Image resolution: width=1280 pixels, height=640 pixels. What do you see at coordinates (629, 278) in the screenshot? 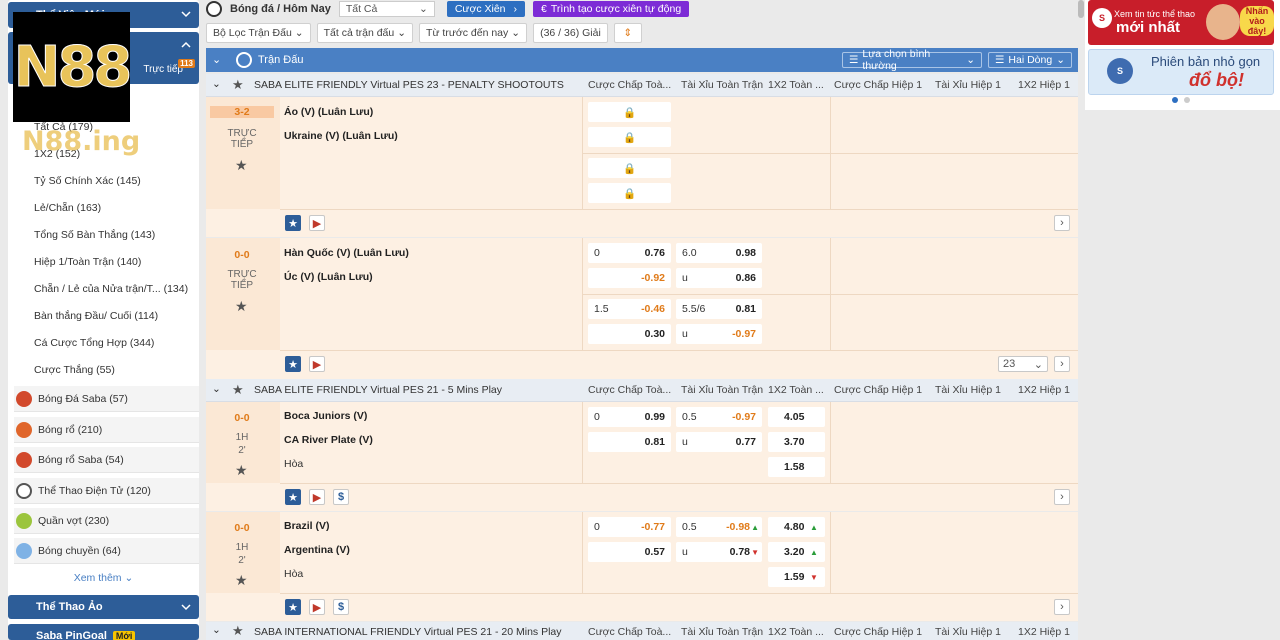
I see `handicap-odds-cell: -0.92` at bounding box center [629, 278].